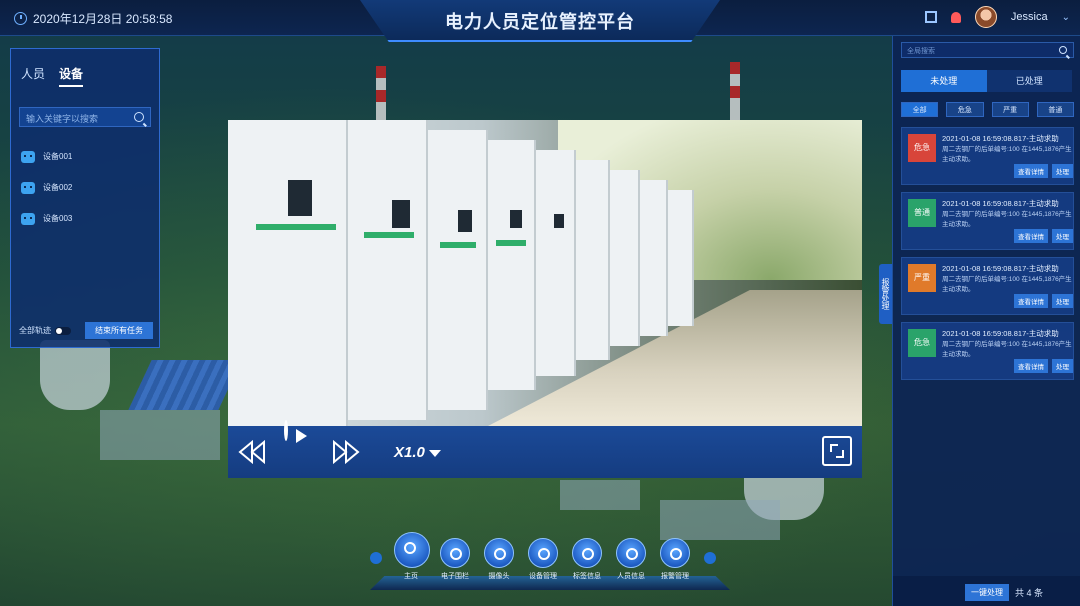  I want to click on tab-handled: 已处理, so click(1029, 81).